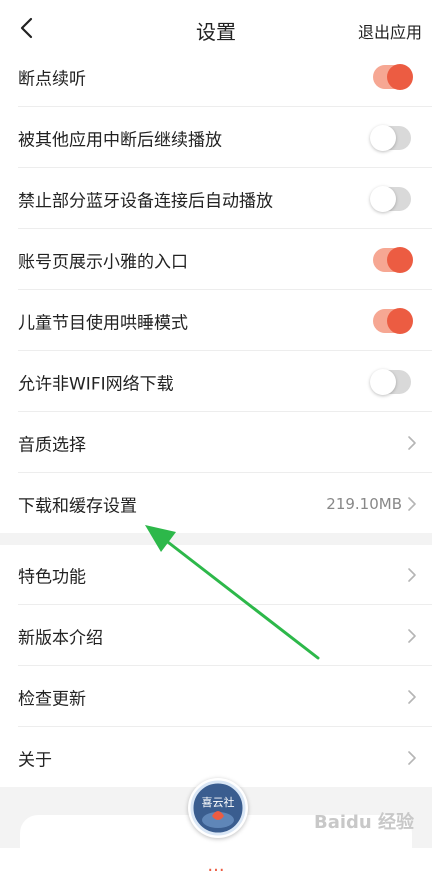  I want to click on setting-row-interrupt-continue: 被其他应用中断后继续播放, so click(216, 138).